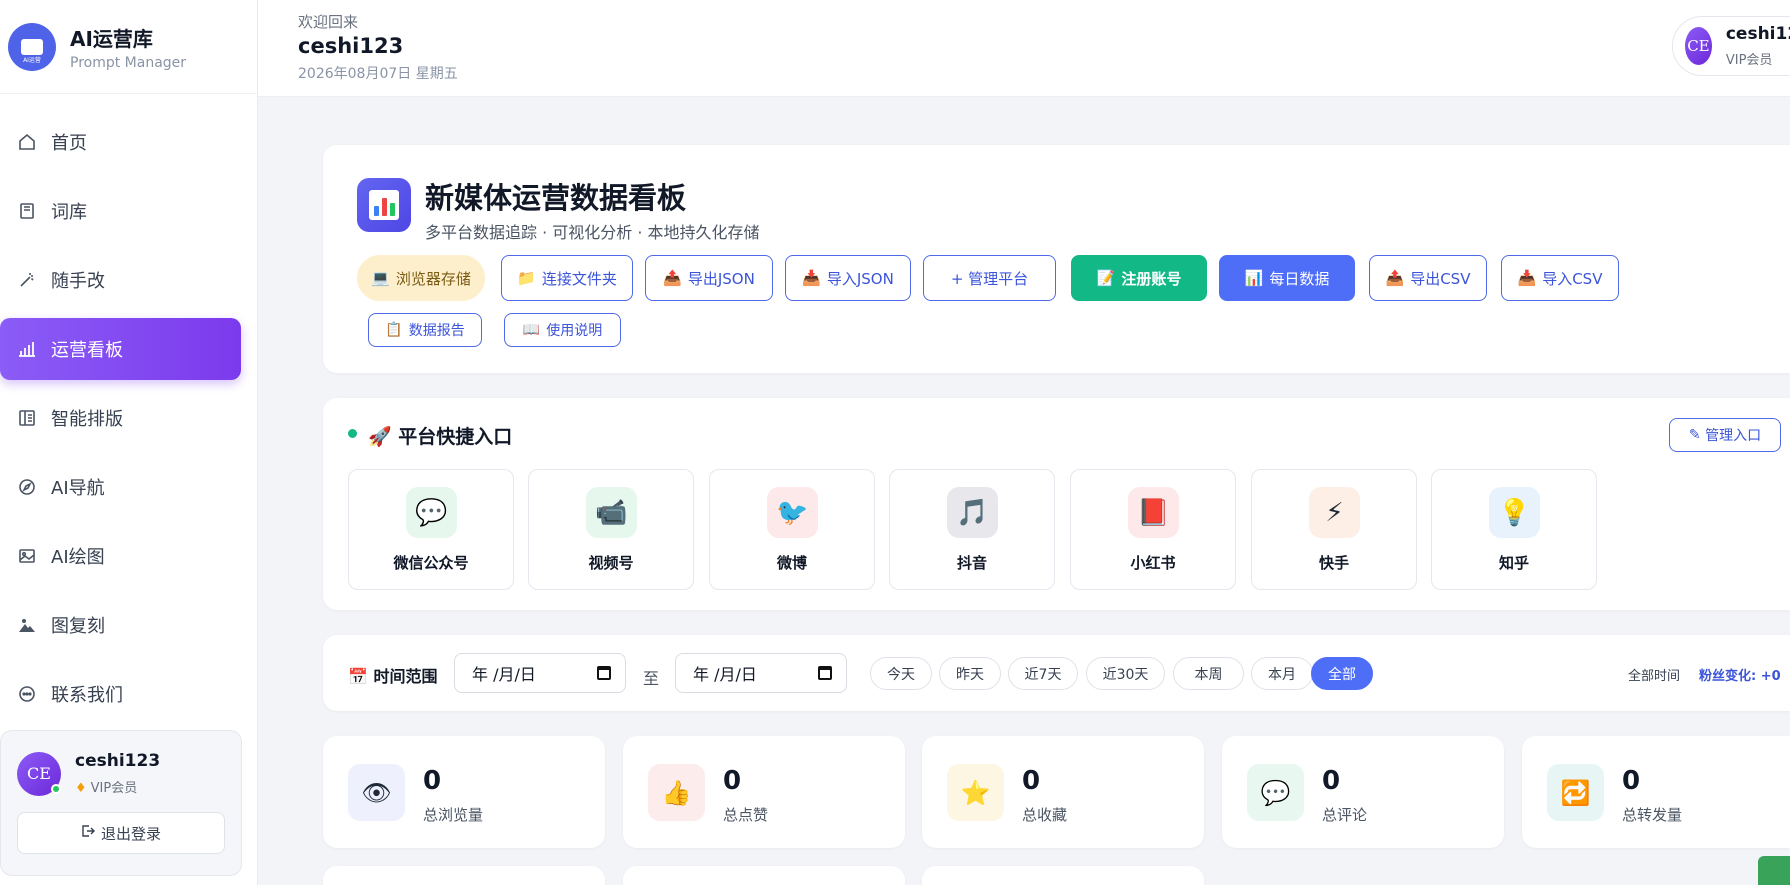  What do you see at coordinates (433, 278) in the screenshot?
I see `button-label: 浏览器存储` at bounding box center [433, 278].